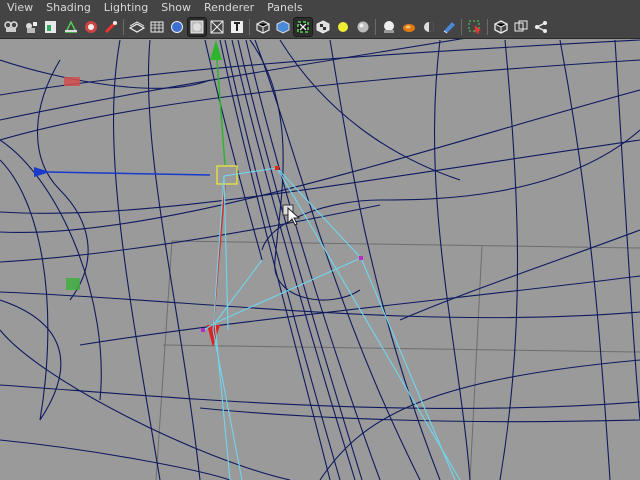  Describe the element at coordinates (72, 81) in the screenshot. I see `red-locator-marker` at that location.